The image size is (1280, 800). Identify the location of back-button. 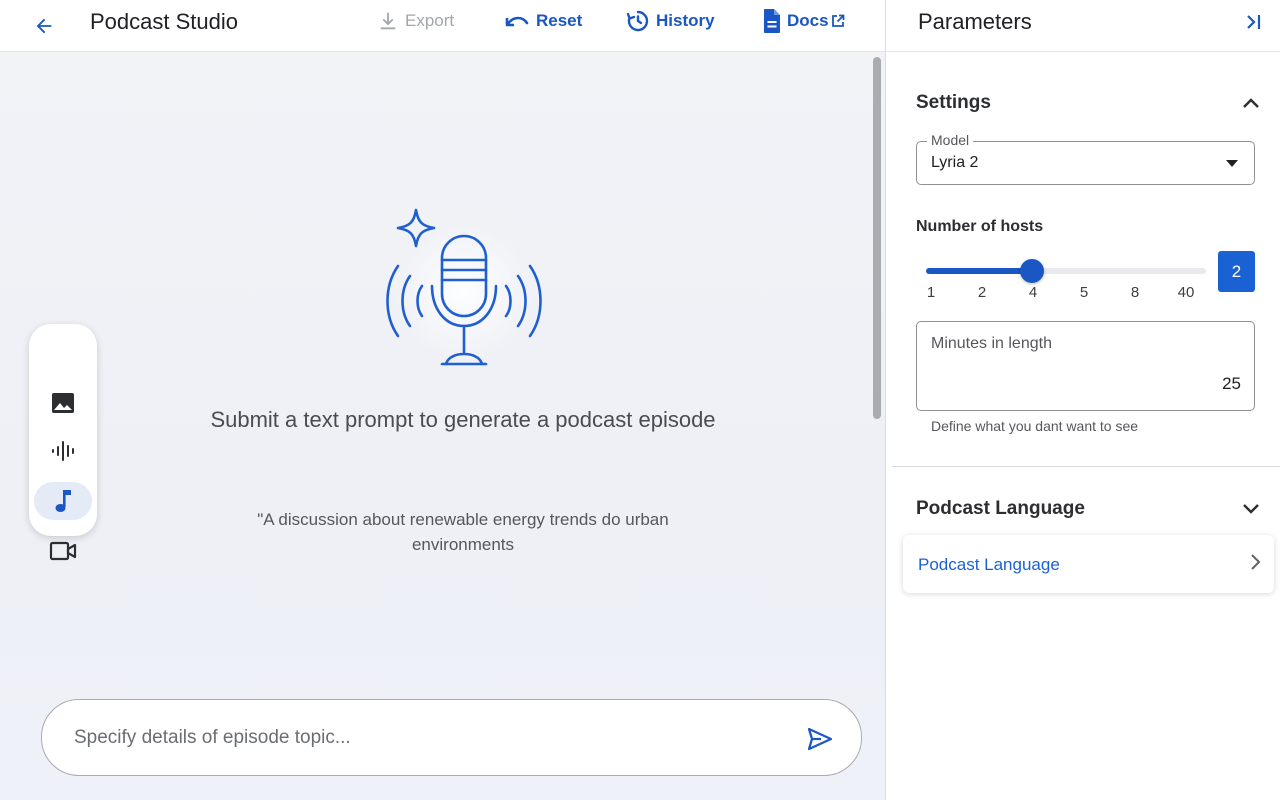
(44, 26).